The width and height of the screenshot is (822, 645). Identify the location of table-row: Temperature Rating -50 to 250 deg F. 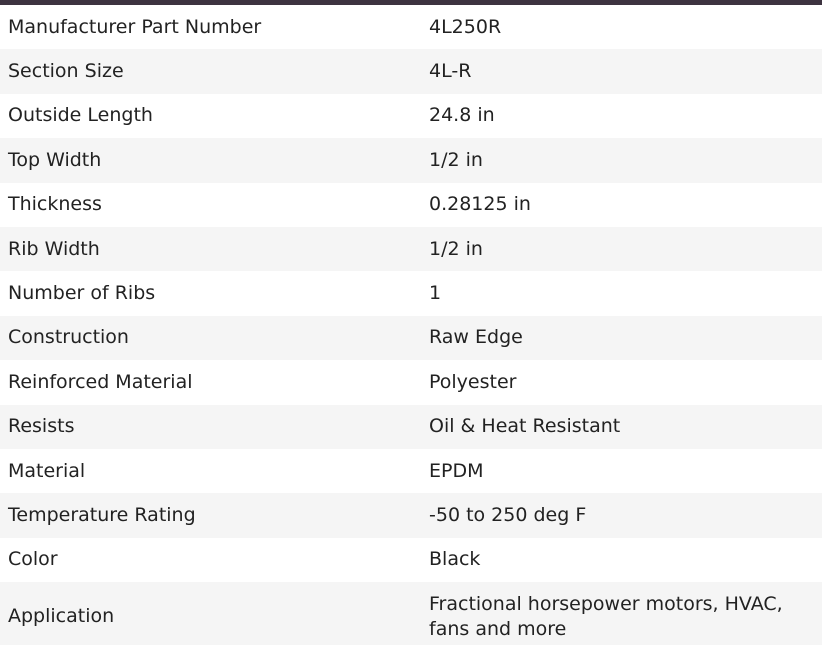
(411, 515).